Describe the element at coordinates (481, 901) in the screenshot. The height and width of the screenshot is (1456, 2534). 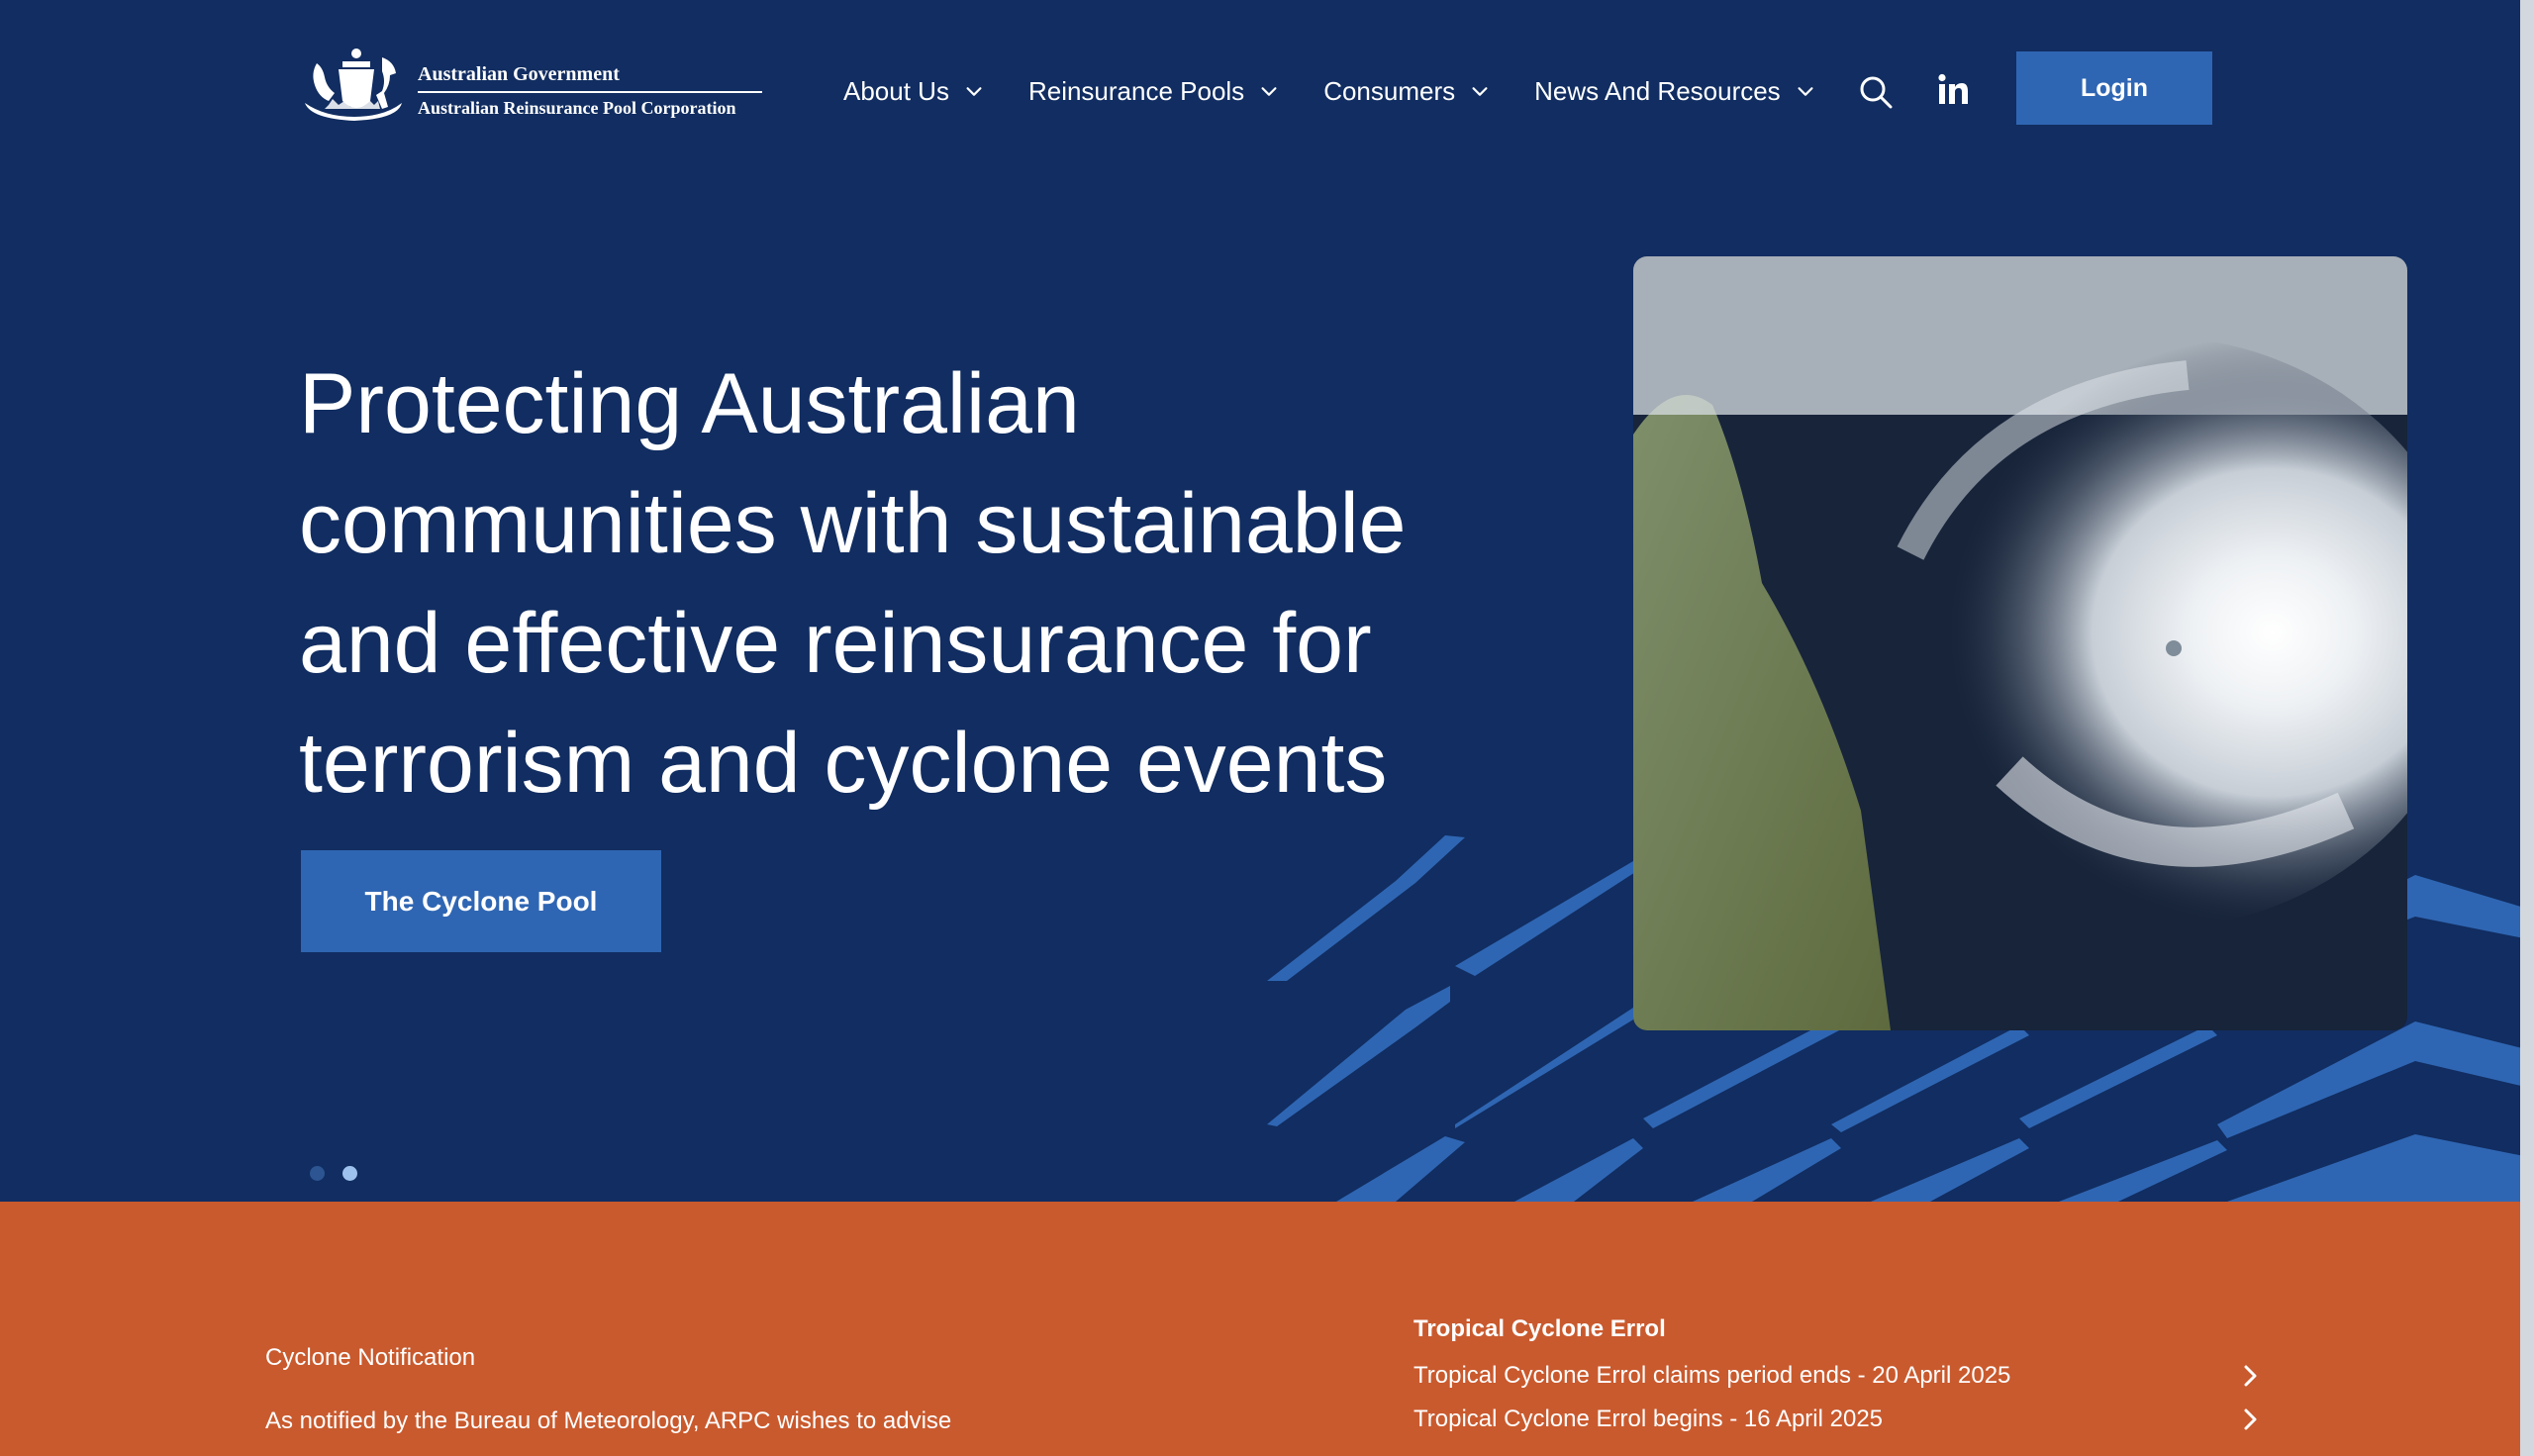
I see `cyclone-pool-button: The Cyclone Pool` at that location.